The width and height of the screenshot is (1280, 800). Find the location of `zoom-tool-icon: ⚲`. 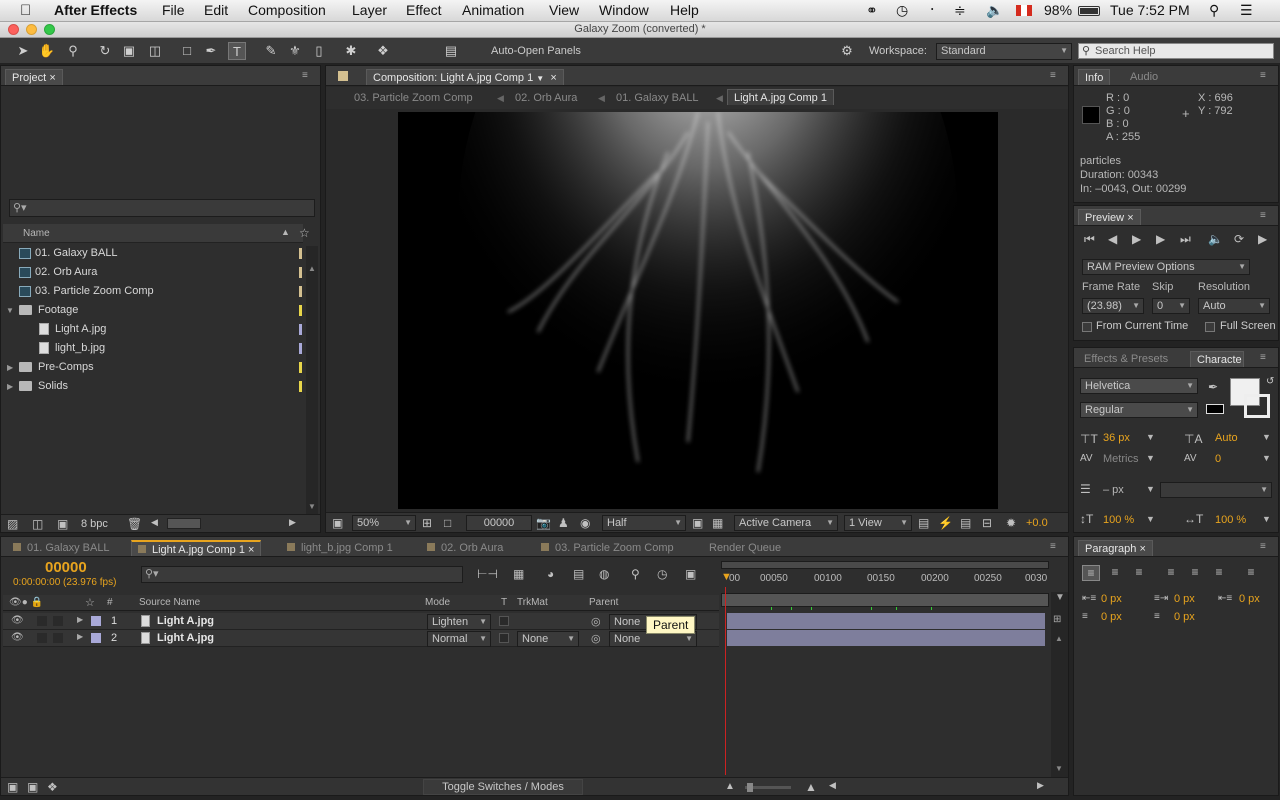

zoom-tool-icon: ⚲ is located at coordinates (73, 51).